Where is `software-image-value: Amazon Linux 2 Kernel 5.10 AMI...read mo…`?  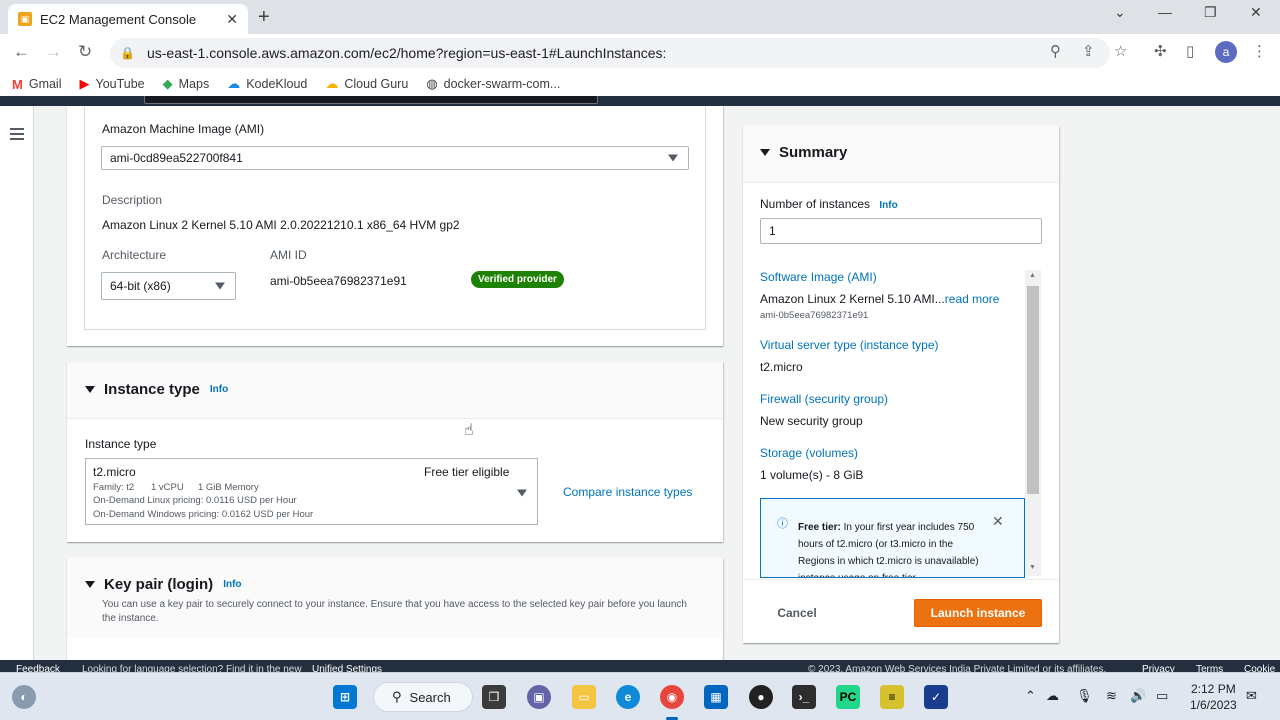
software-image-value: Amazon Linux 2 Kernel 5.10 AMI...read mo… is located at coordinates (879, 299).